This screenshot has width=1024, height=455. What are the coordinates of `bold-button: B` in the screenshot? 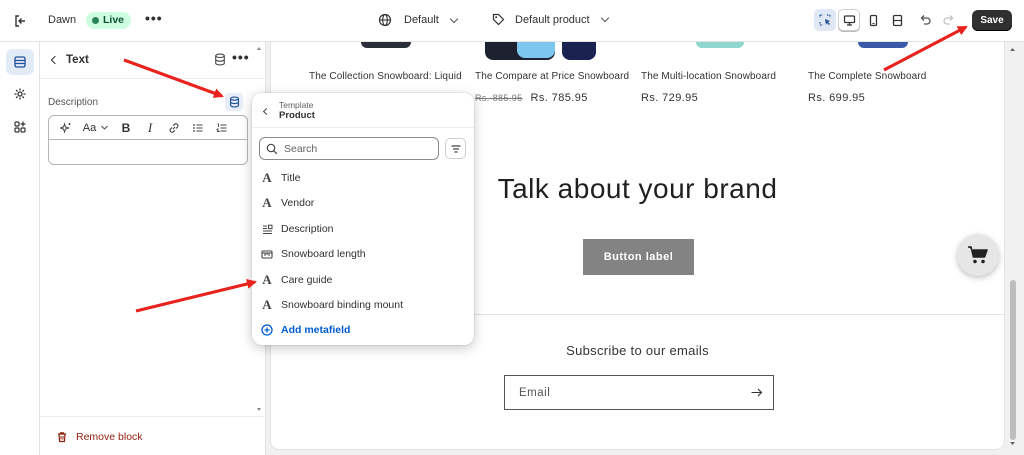 It's located at (126, 128).